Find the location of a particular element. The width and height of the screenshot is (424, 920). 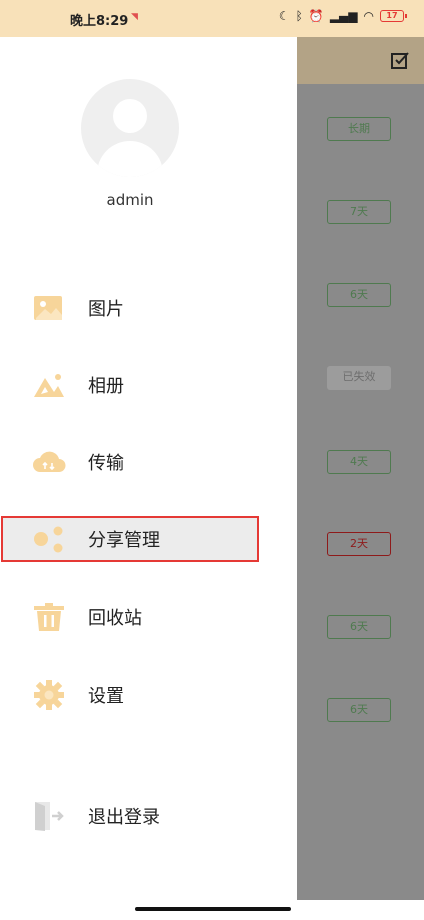

menu-label: 图片 is located at coordinates (106, 309).